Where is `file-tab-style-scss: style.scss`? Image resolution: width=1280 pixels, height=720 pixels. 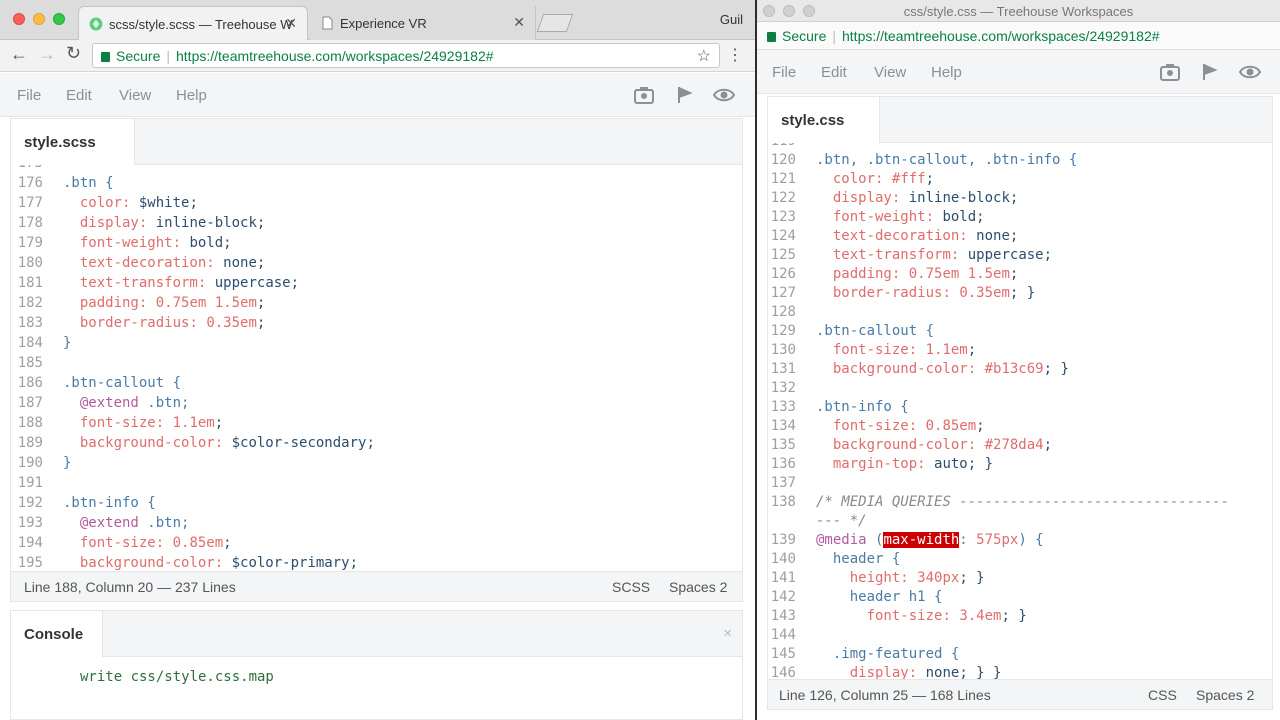
file-tab-style-scss: style.scss is located at coordinates (73, 142).